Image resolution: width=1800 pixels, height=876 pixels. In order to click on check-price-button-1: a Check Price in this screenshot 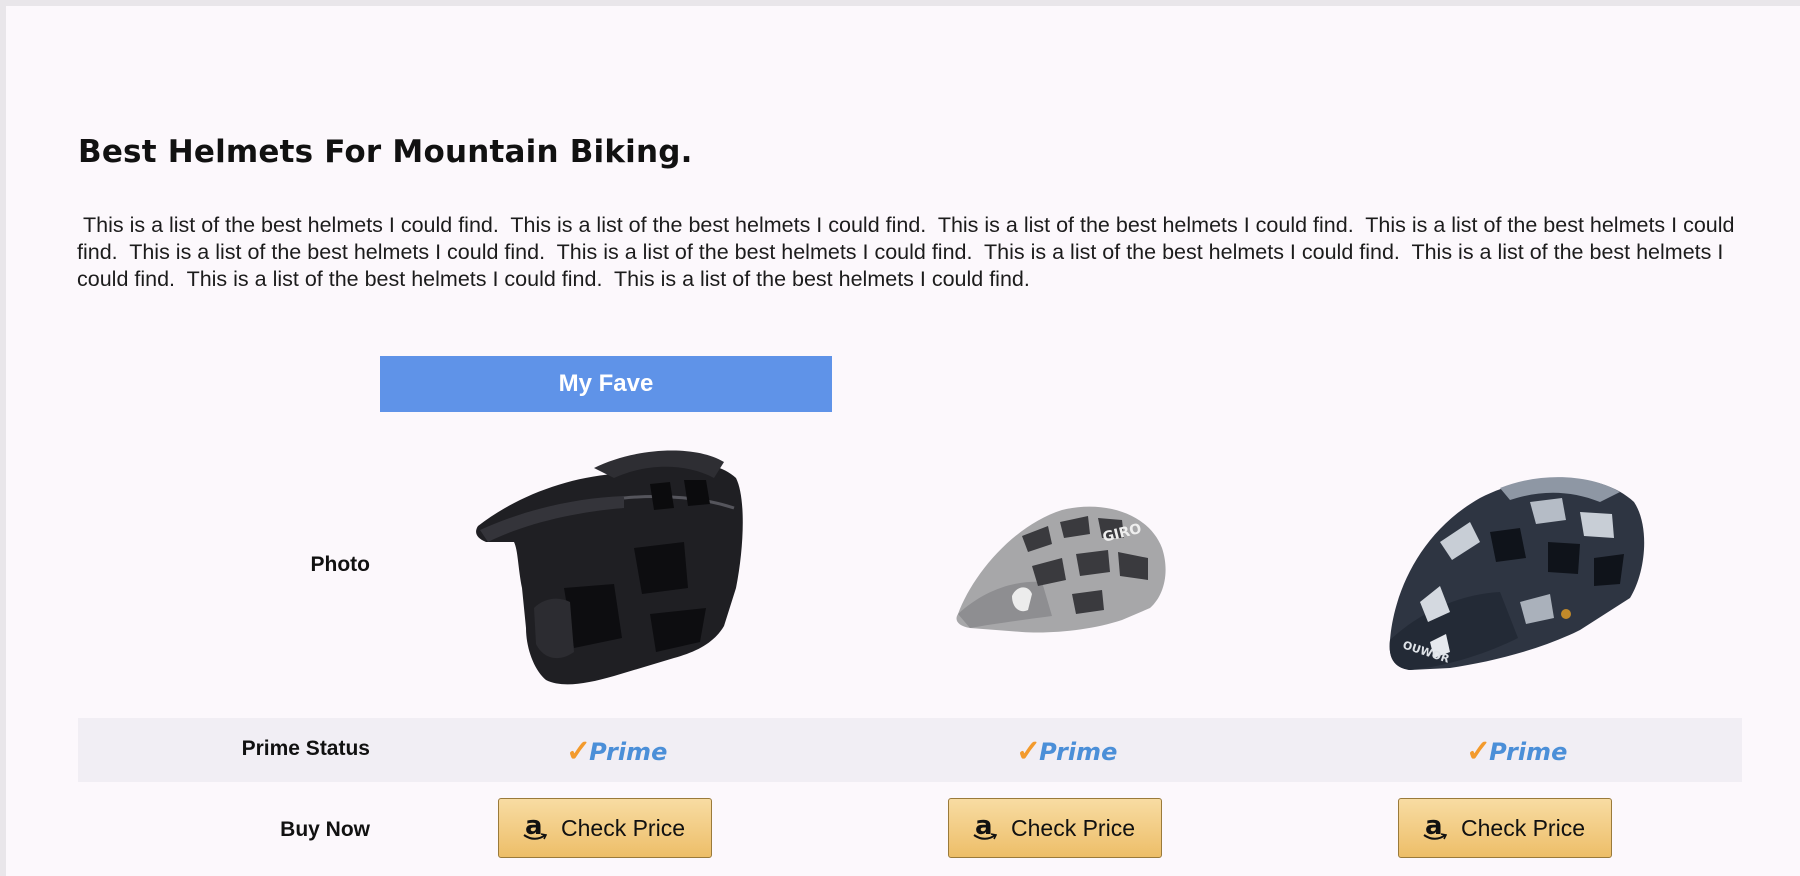, I will do `click(605, 828)`.